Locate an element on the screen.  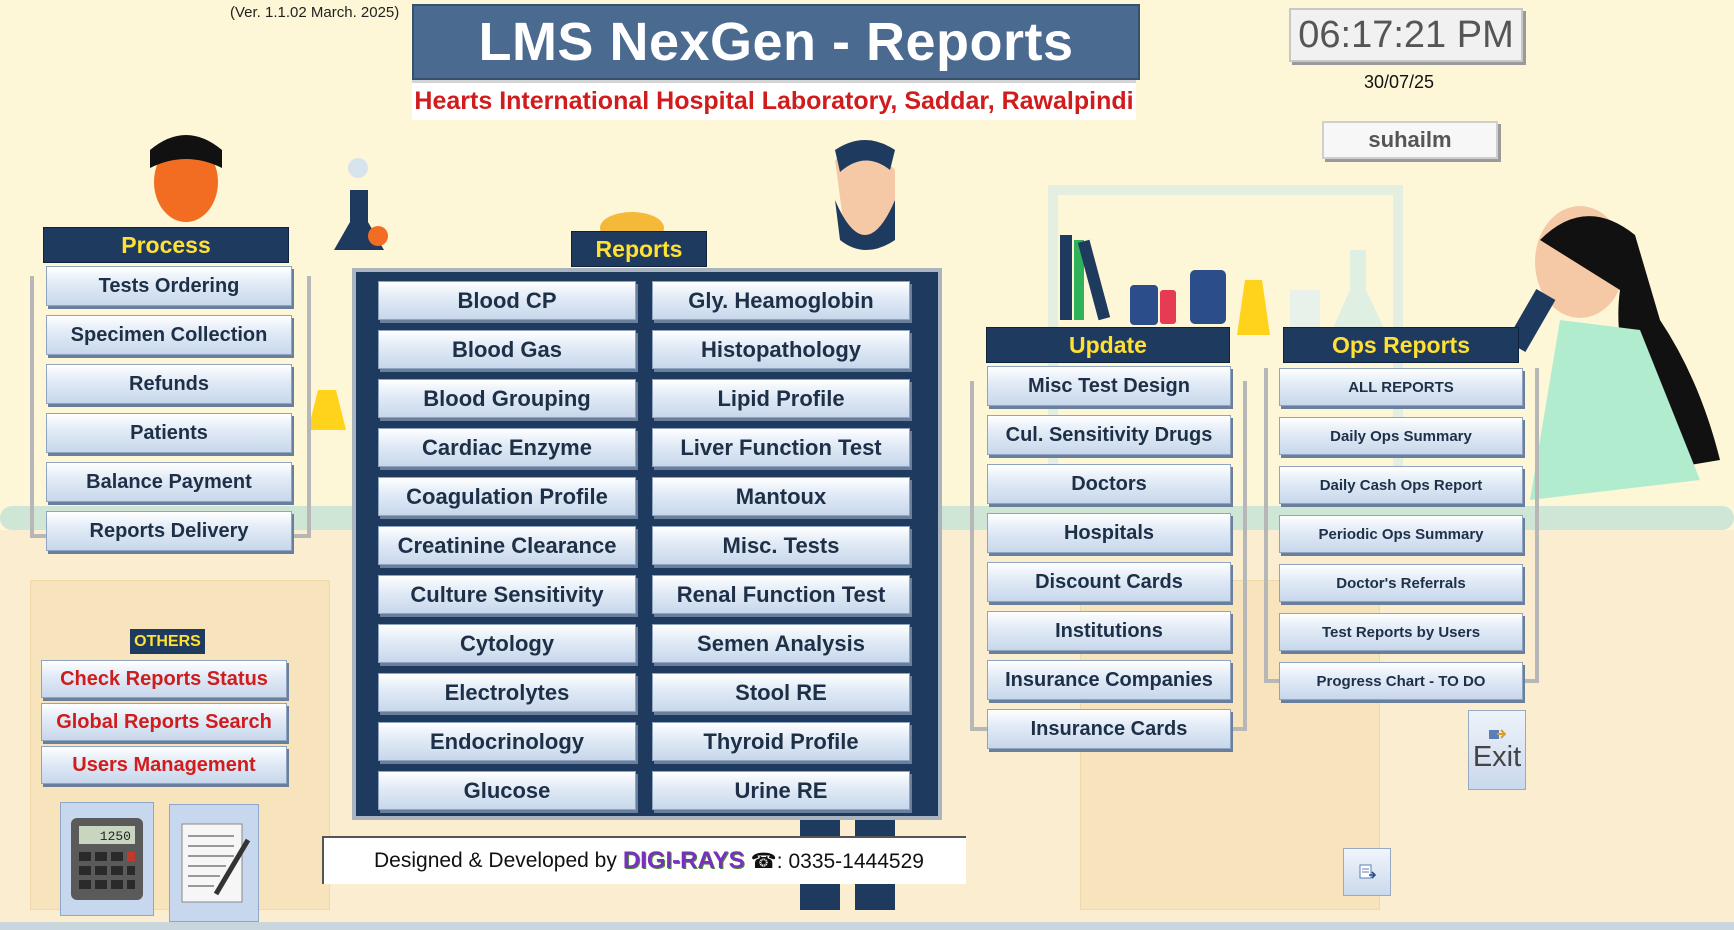
exit-icon is located at coordinates (1497, 733).